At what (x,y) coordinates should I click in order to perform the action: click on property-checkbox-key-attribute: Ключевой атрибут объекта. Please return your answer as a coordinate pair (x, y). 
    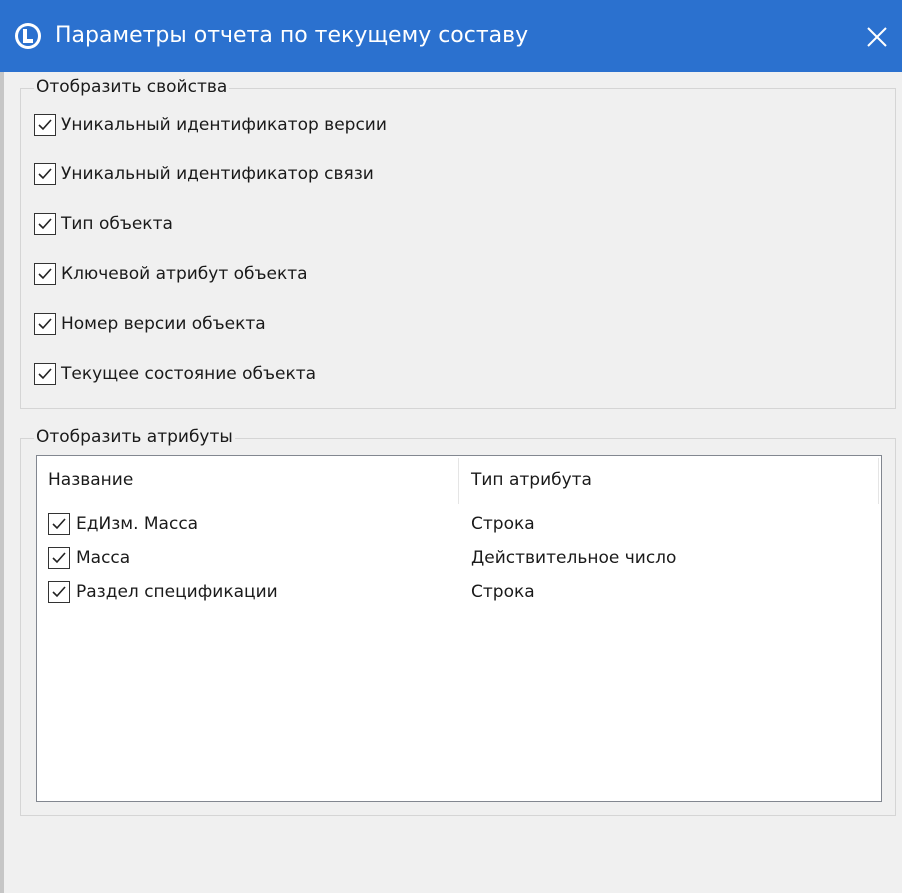
    Looking at the image, I should click on (171, 274).